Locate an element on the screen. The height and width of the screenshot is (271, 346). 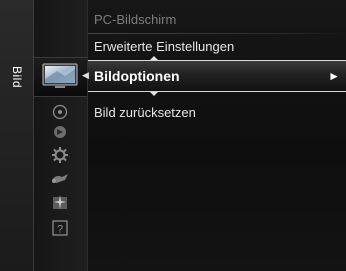
sound-icon is located at coordinates (60, 112).